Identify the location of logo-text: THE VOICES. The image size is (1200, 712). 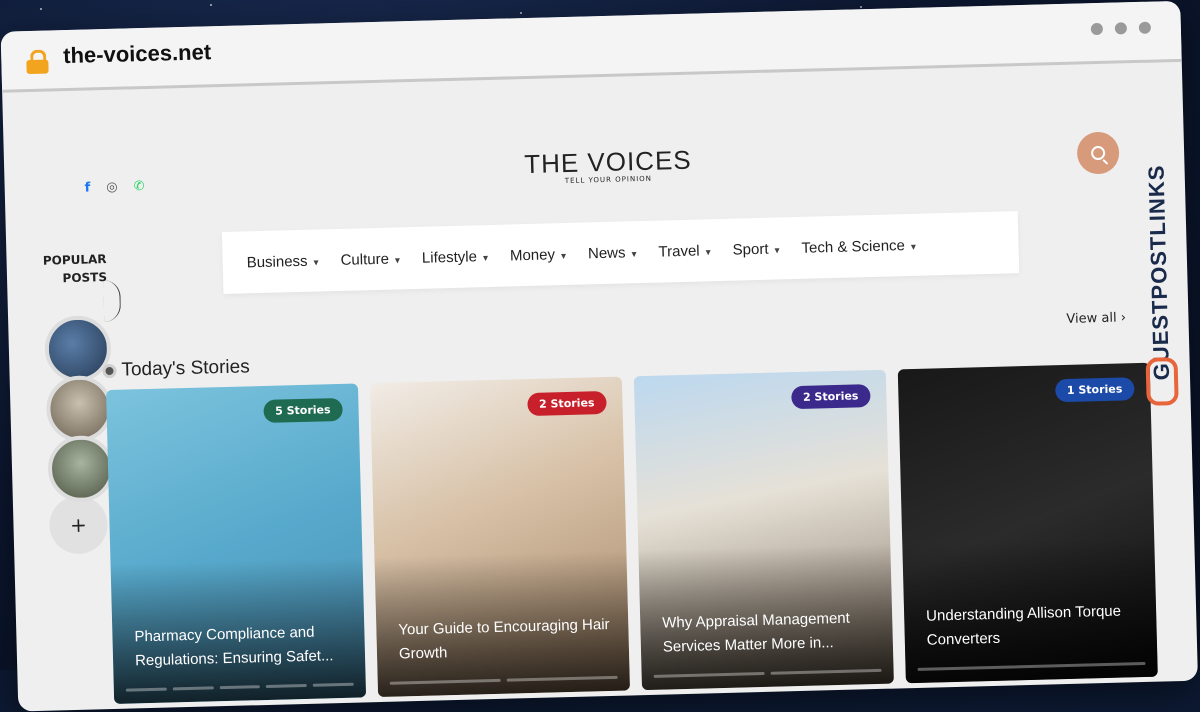
(608, 162).